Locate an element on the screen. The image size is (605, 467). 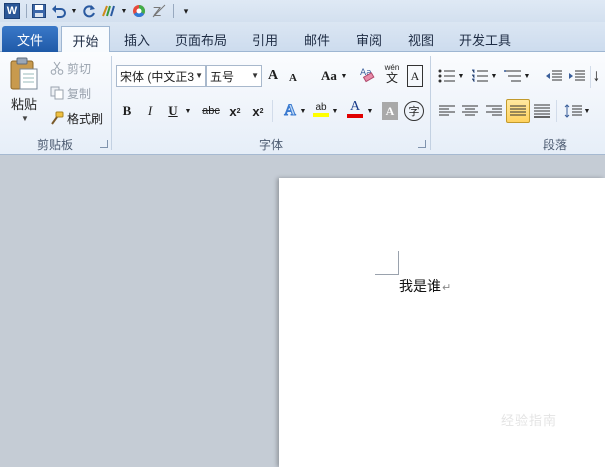
cut-button: 剪切 is located at coordinates (70, 68).